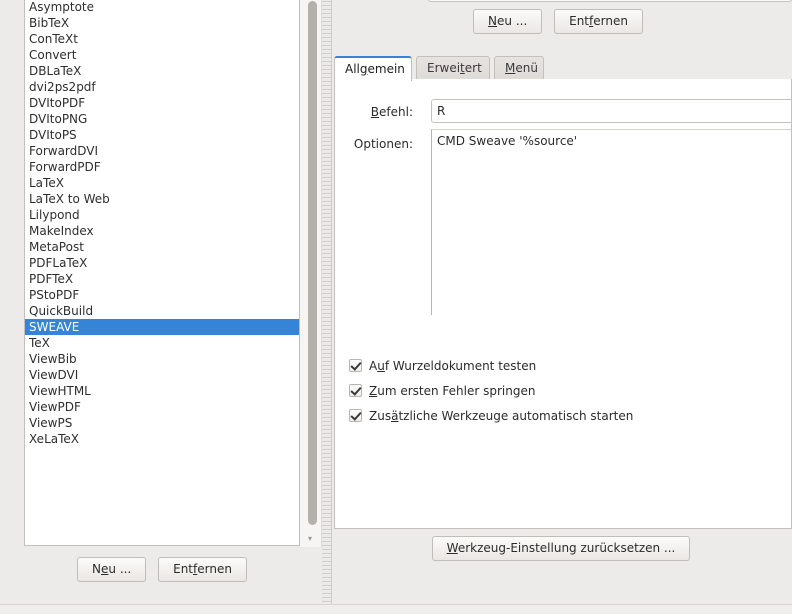 The image size is (792, 614). What do you see at coordinates (162, 231) in the screenshot?
I see `tool-list-item: MakeIndex` at bounding box center [162, 231].